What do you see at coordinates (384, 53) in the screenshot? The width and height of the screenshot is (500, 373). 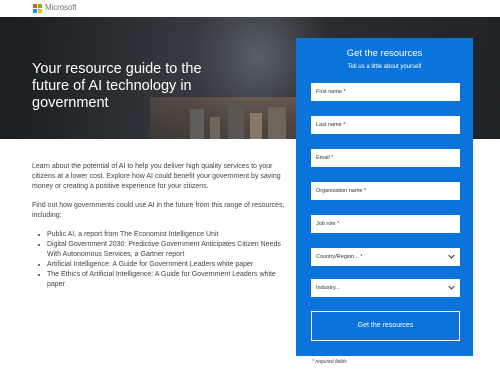 I see `form-title: Get the resources` at bounding box center [384, 53].